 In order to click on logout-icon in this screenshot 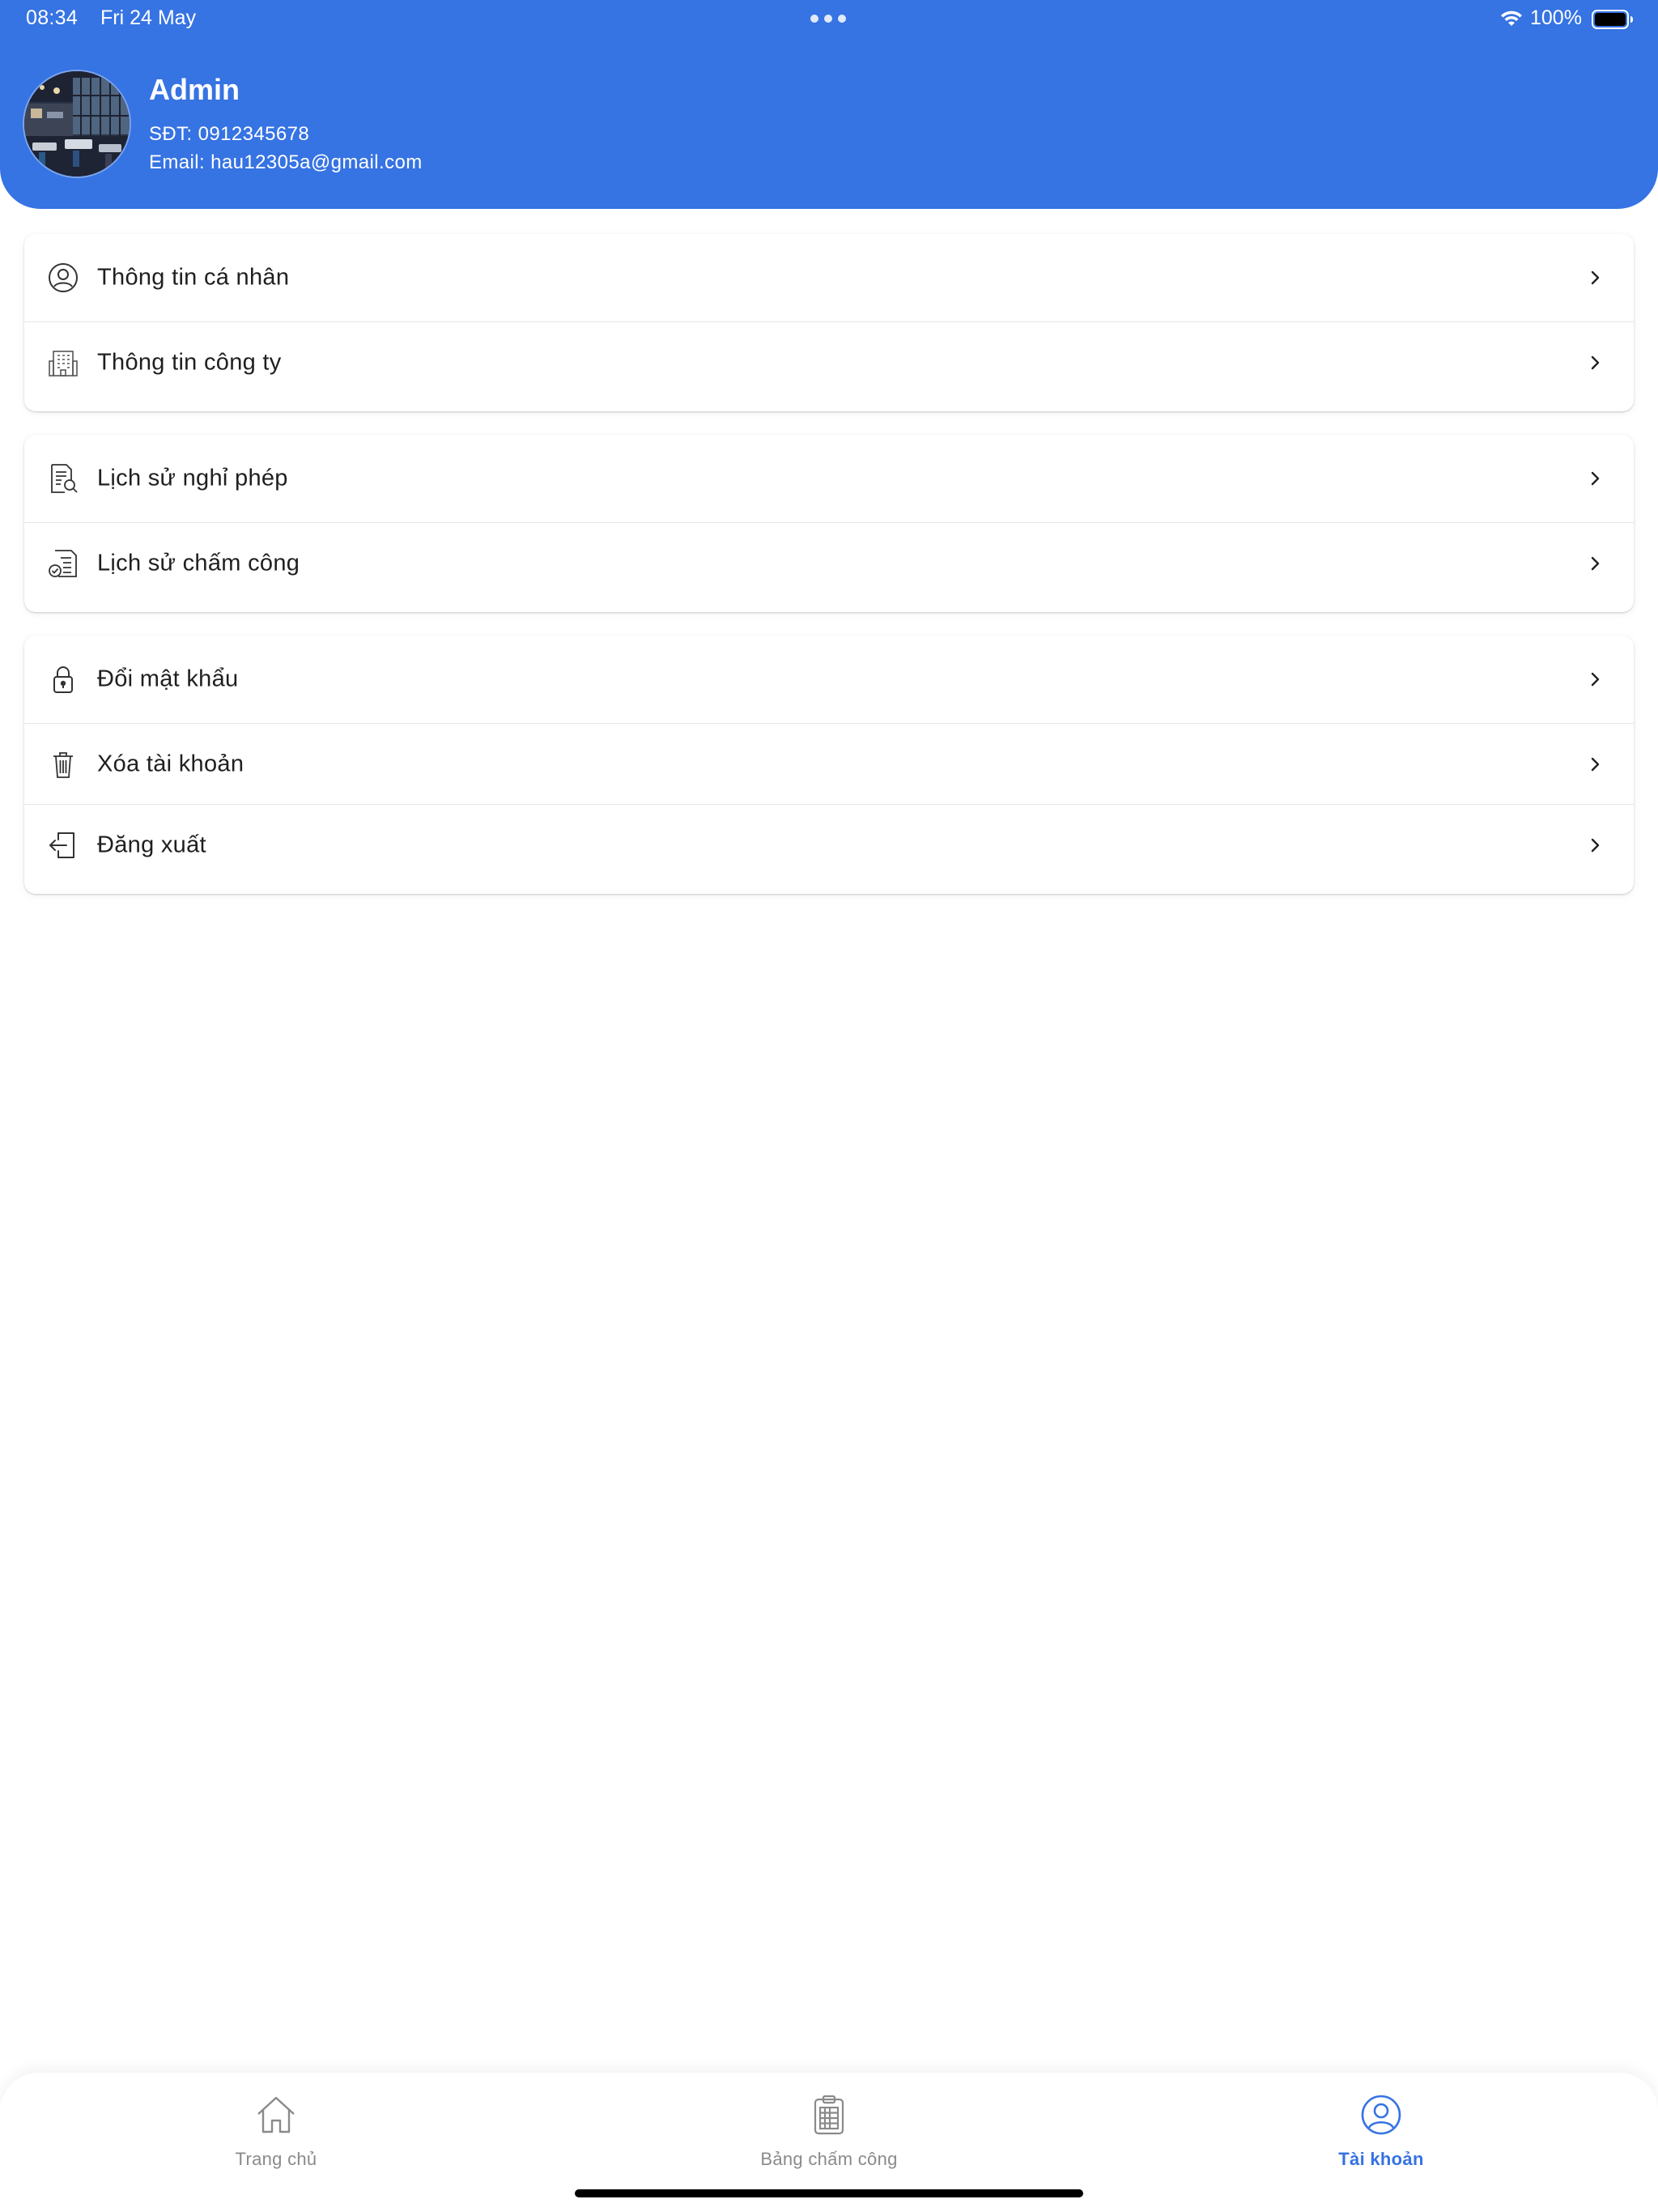, I will do `click(61, 845)`.